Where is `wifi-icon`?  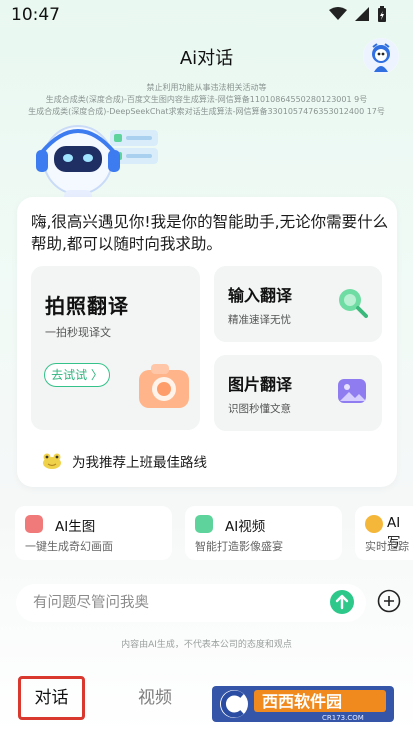
wifi-icon is located at coordinates (338, 13).